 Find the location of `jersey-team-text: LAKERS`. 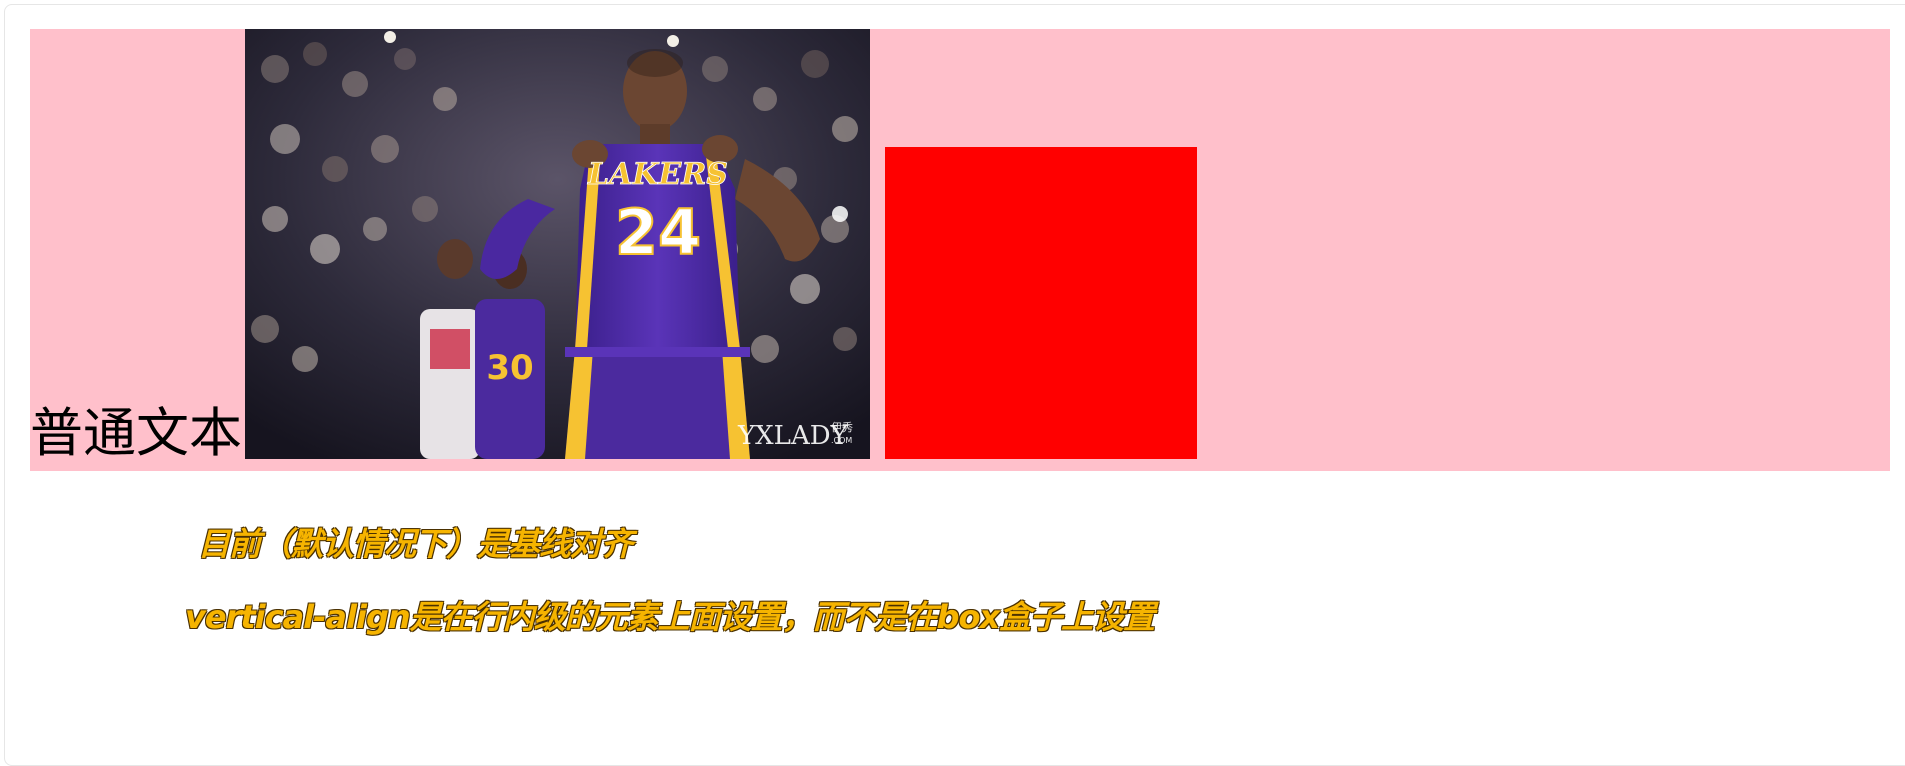

jersey-team-text: LAKERS is located at coordinates (657, 174).